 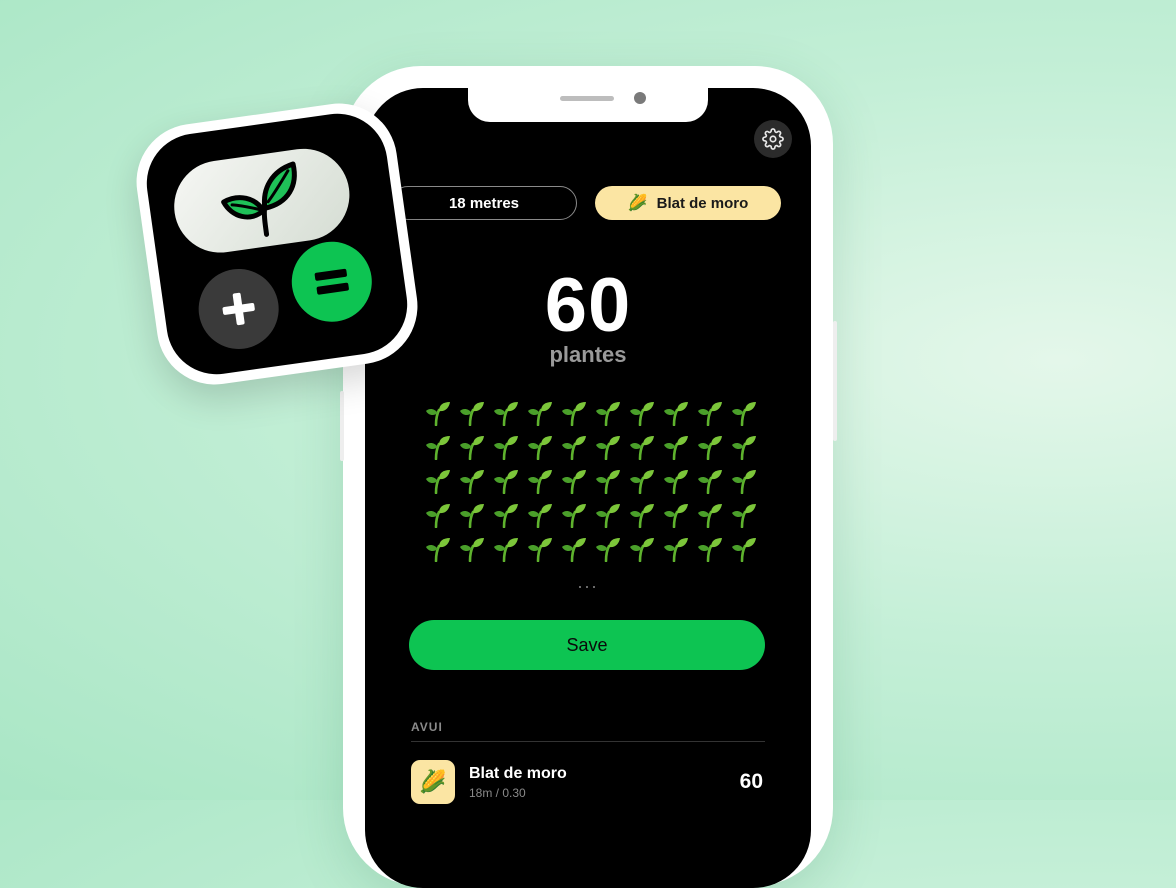 I want to click on phone-notch, so click(x=588, y=105).